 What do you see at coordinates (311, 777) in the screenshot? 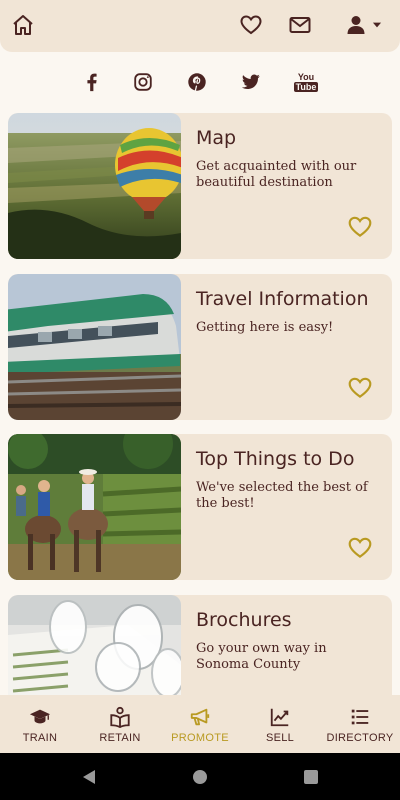
I see `recents-square-icon` at bounding box center [311, 777].